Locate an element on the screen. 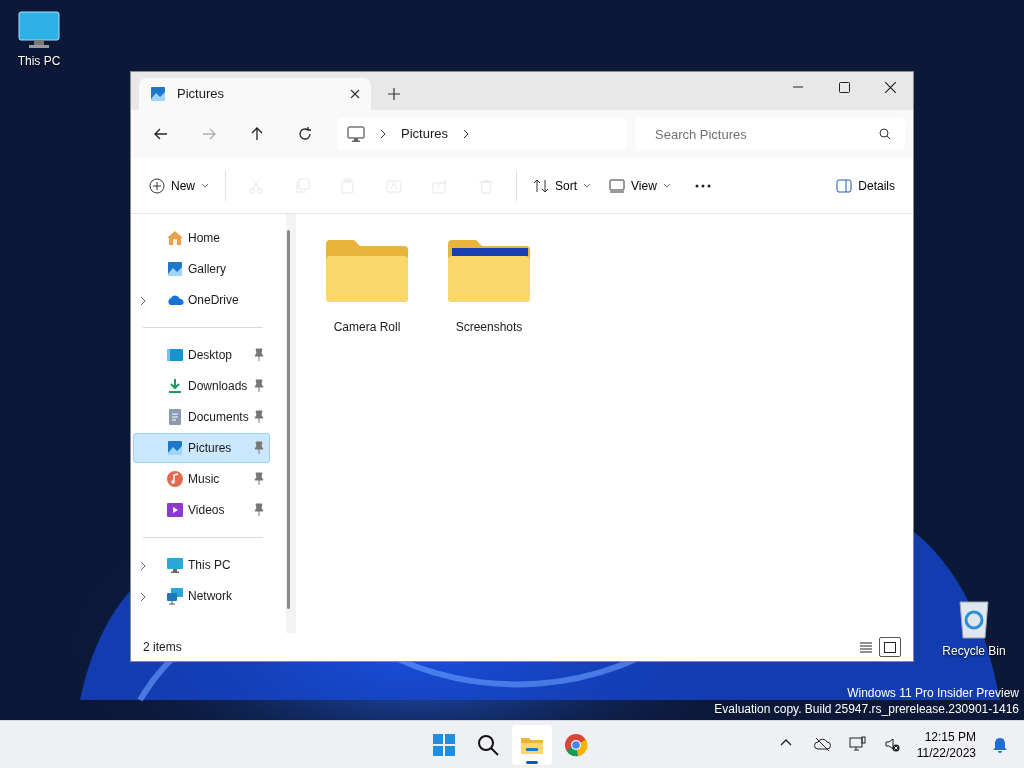 The width and height of the screenshot is (1024, 768). sidebar-item: Pictures is located at coordinates (201, 448).